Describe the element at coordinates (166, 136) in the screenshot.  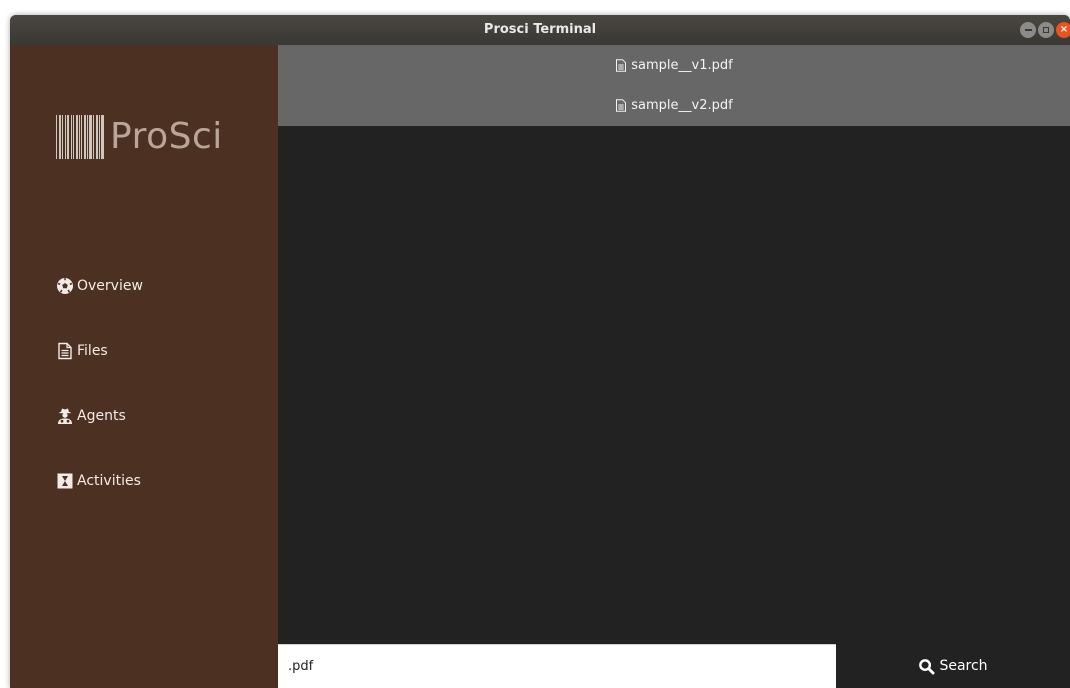
I see `brand-name: ProSci` at that location.